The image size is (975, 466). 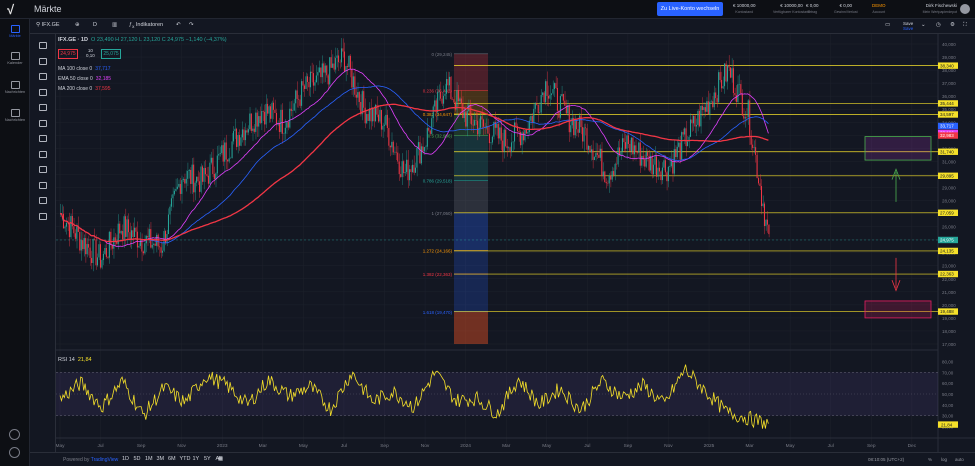 I want to click on settings-gear-icon: ⚙, so click(x=952, y=25).